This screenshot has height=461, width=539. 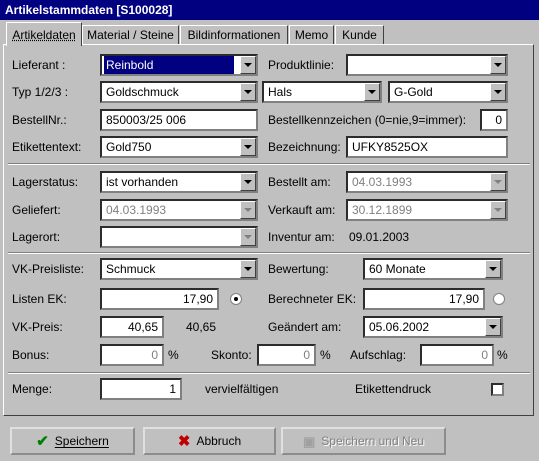 What do you see at coordinates (382, 210) in the screenshot?
I see `verkauft-am-value: 30.12.1899` at bounding box center [382, 210].